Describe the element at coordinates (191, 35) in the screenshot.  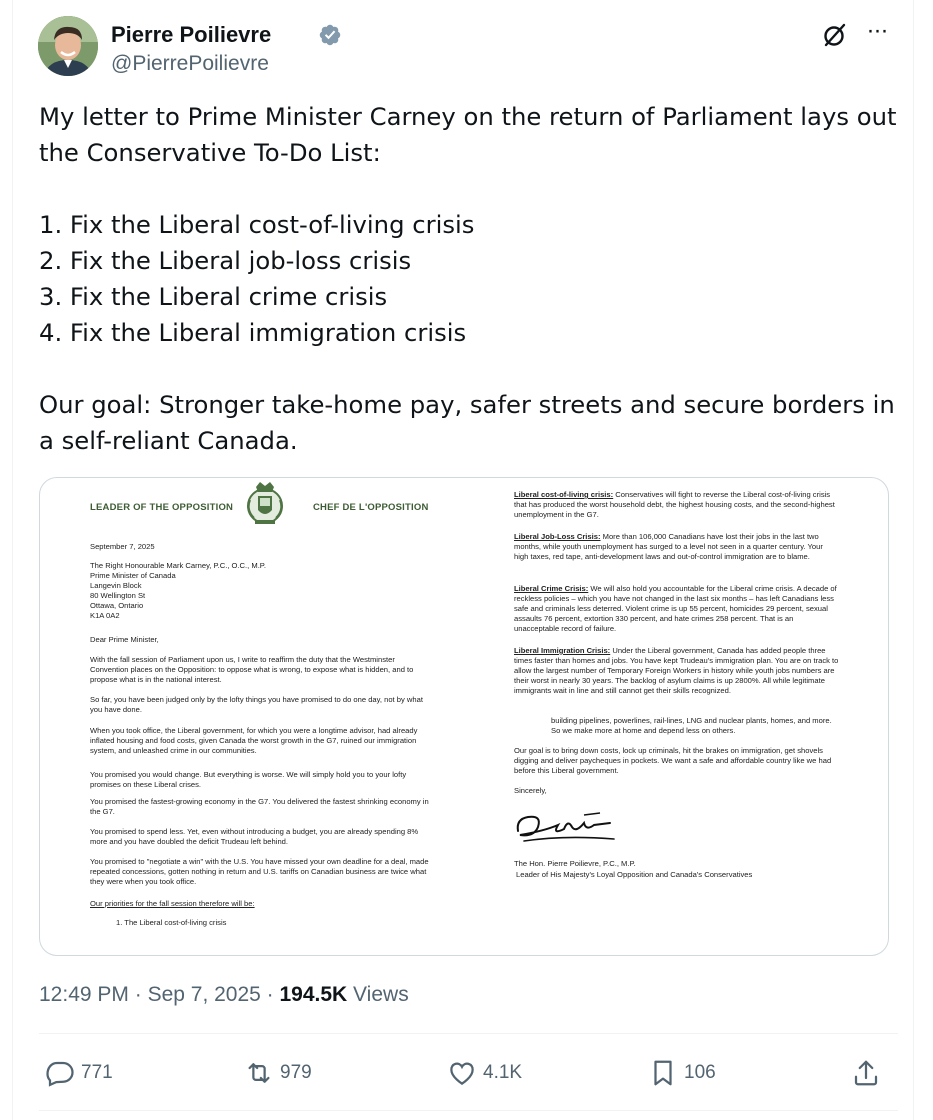
I see `author-name: Pierre Poilievre` at that location.